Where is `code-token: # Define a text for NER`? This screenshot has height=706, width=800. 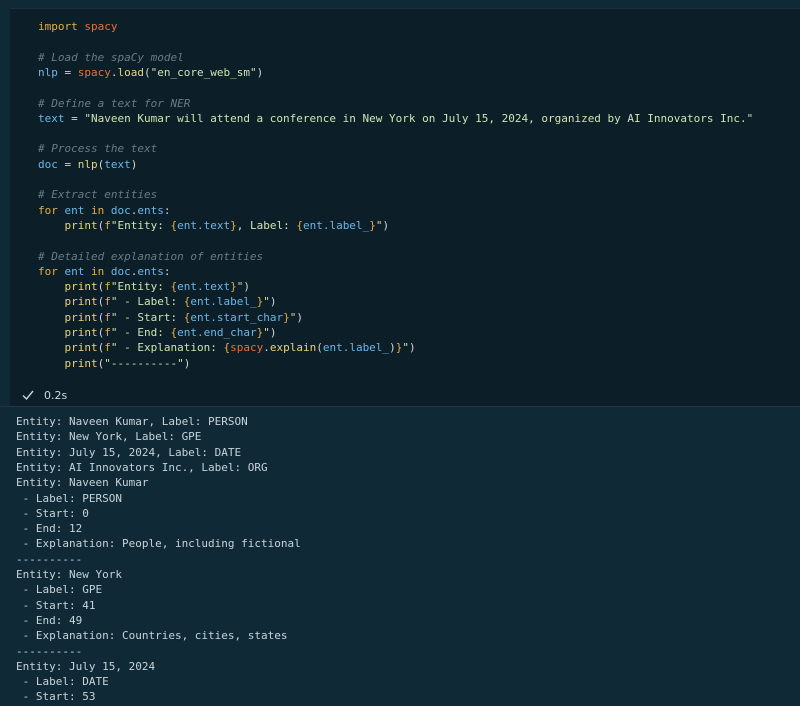
code-token: # Define a text for NER is located at coordinates (114, 103).